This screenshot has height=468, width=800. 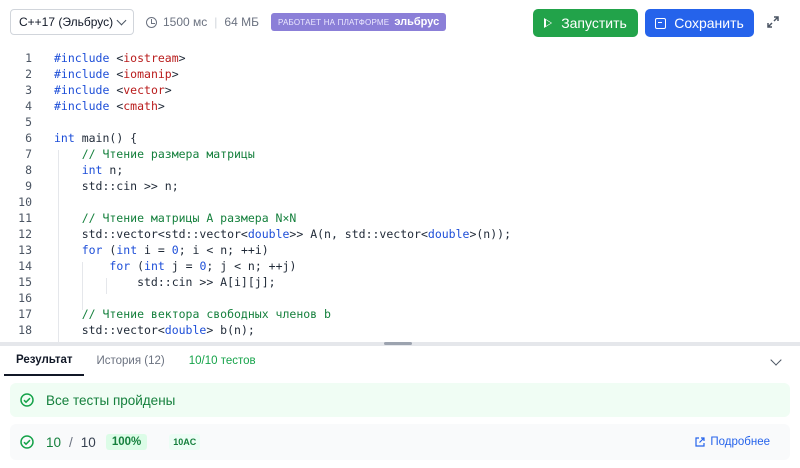 I want to click on play-icon, so click(x=548, y=23).